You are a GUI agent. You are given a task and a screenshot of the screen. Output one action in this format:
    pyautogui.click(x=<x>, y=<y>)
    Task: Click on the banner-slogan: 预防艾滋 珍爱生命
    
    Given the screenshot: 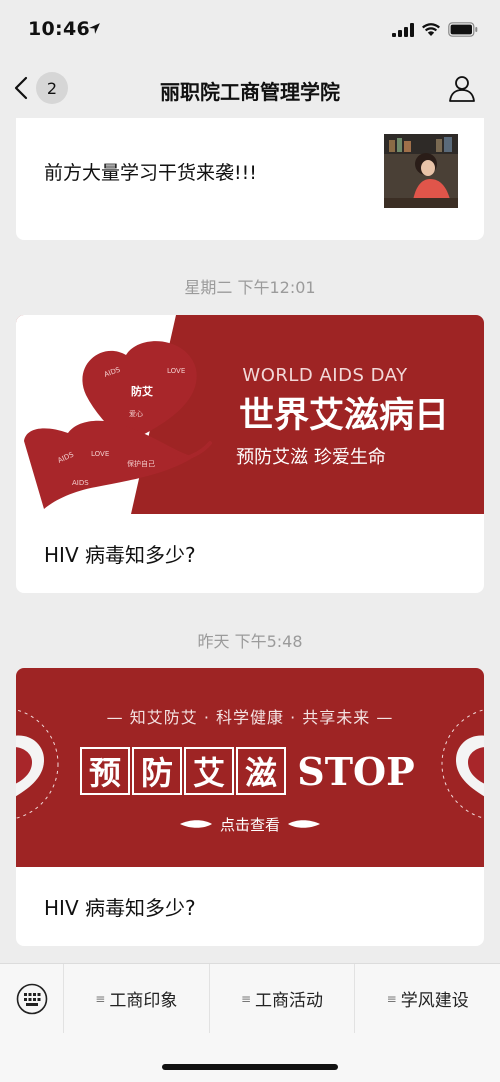 What is the action you would take?
    pyautogui.click(x=311, y=457)
    